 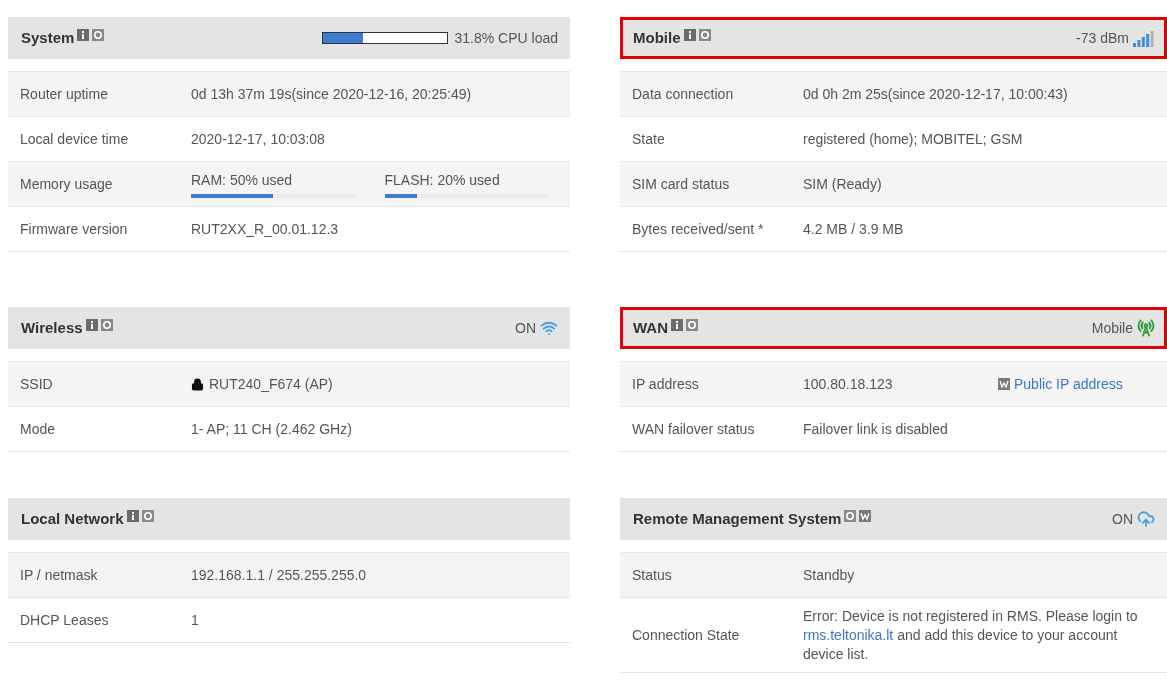 What do you see at coordinates (265, 229) in the screenshot?
I see `row-value: RUT2XX_R_00.01.12.3` at bounding box center [265, 229].